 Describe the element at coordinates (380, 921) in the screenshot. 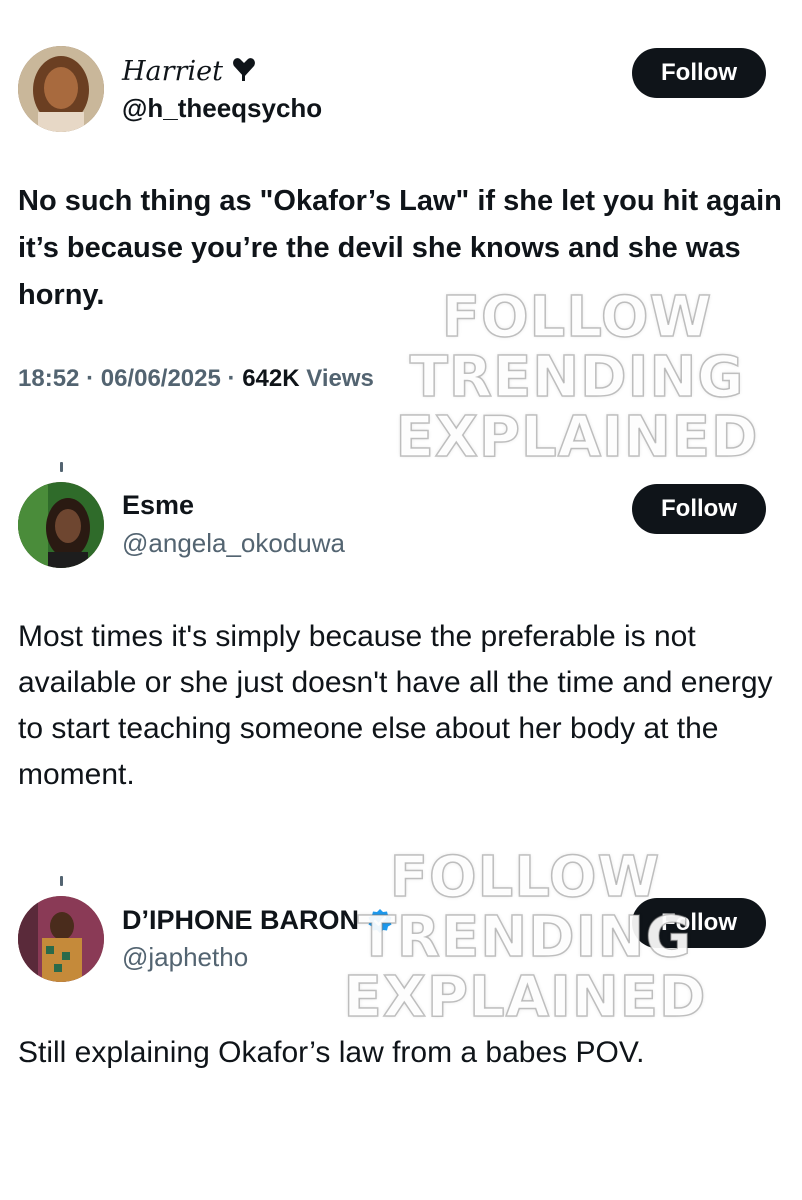

I see `verified-badge-icon` at that location.